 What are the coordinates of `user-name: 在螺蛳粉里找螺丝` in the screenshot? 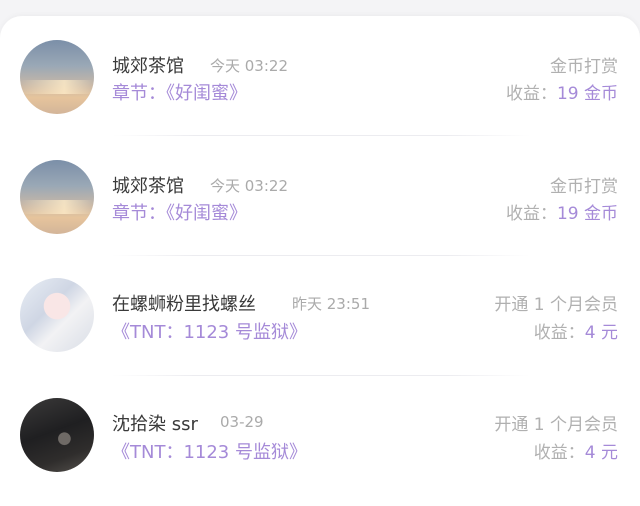 It's located at (184, 303).